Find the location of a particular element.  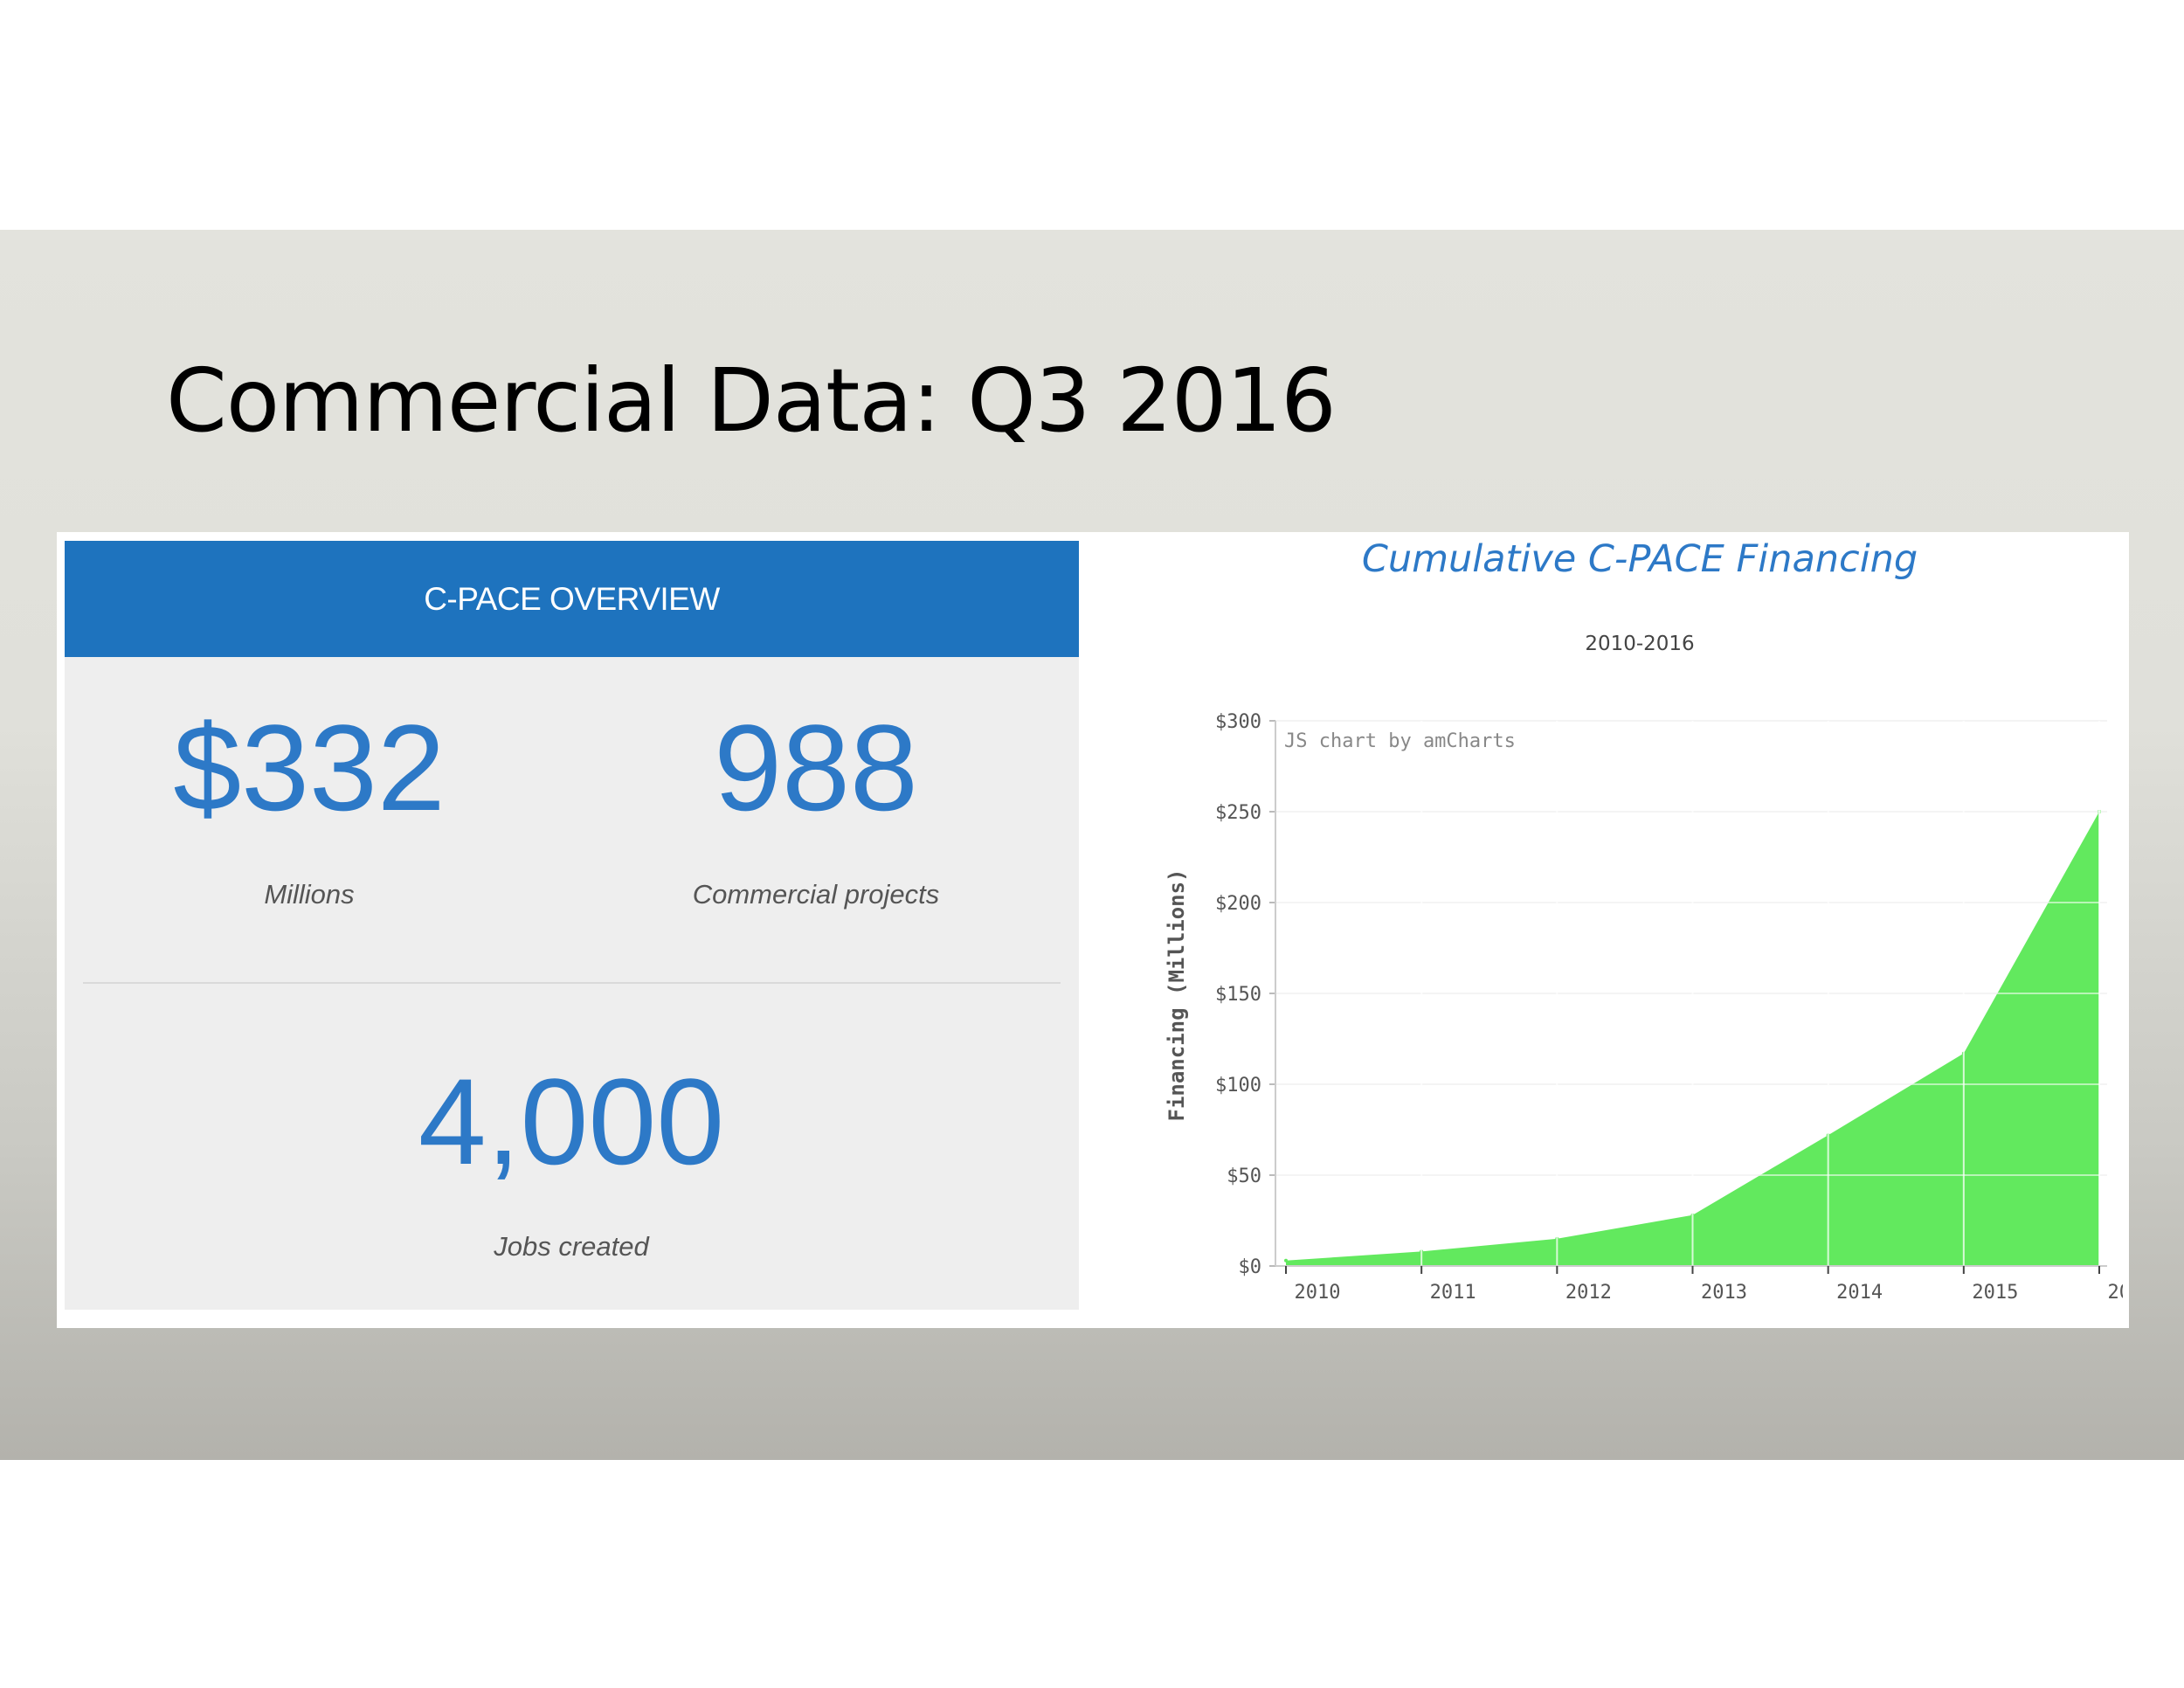

y-tick-label: $100 is located at coordinates (1238, 1086).